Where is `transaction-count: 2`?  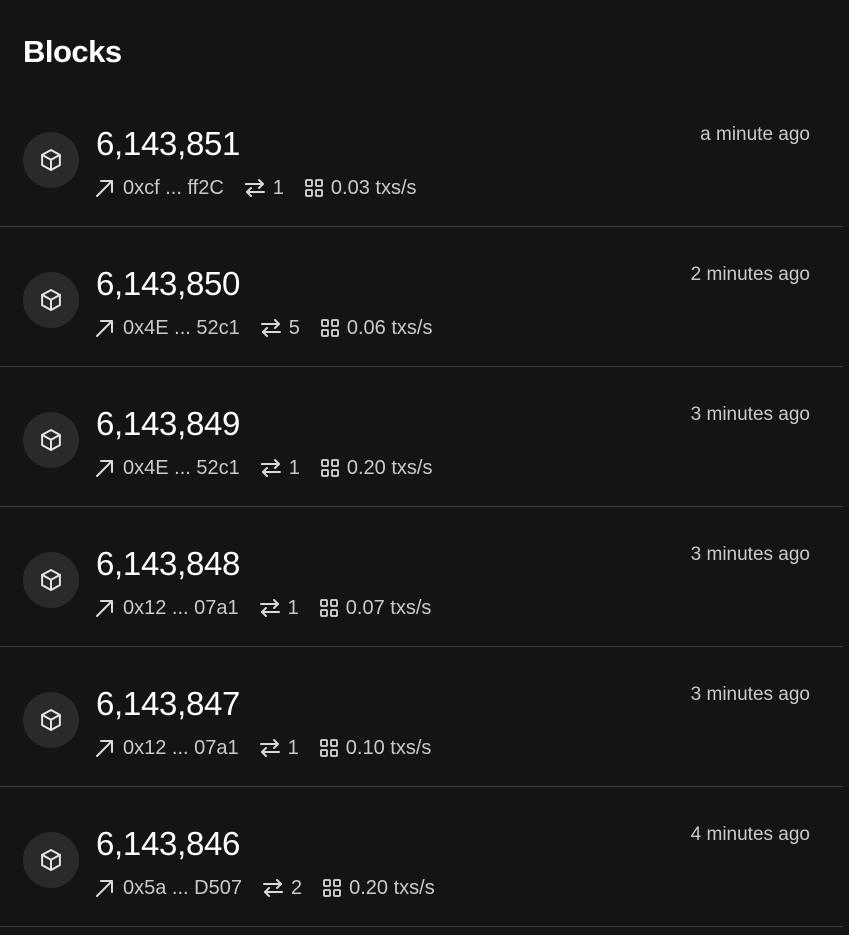
transaction-count: 2 is located at coordinates (296, 888).